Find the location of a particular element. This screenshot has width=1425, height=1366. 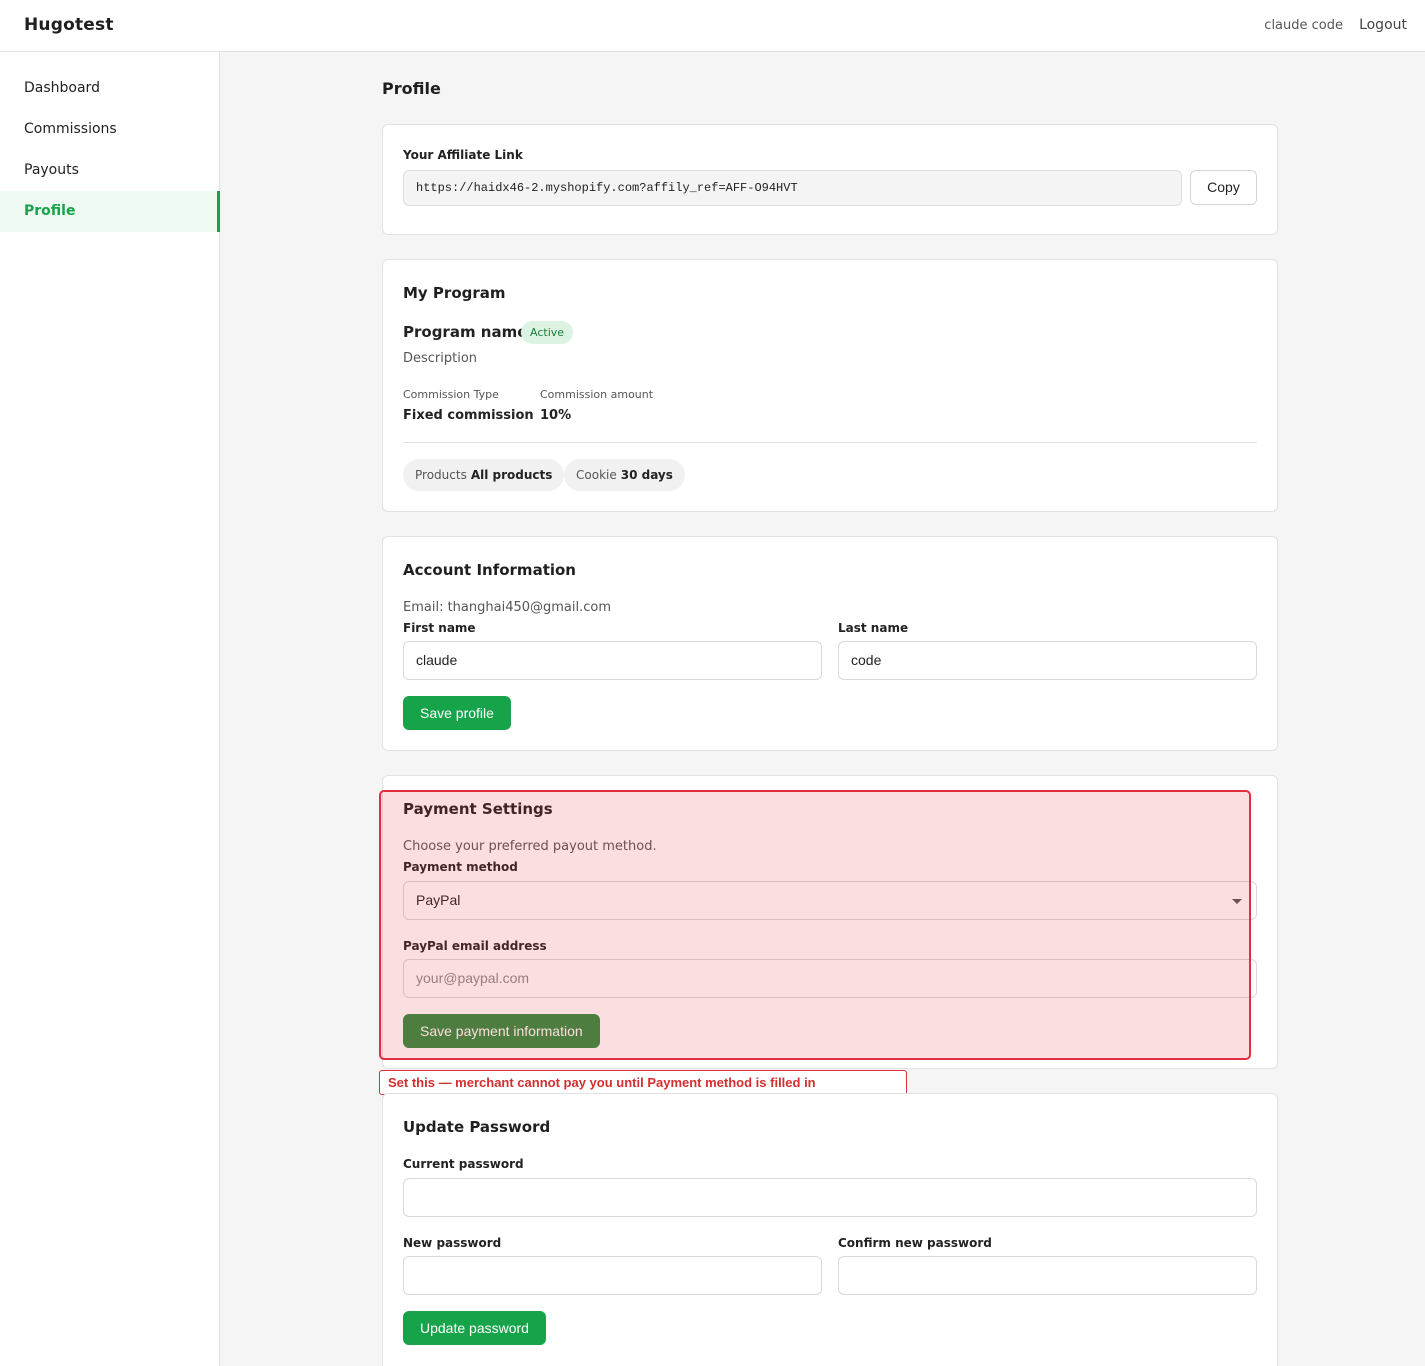

password-section-title: Update Password is located at coordinates (477, 1127).